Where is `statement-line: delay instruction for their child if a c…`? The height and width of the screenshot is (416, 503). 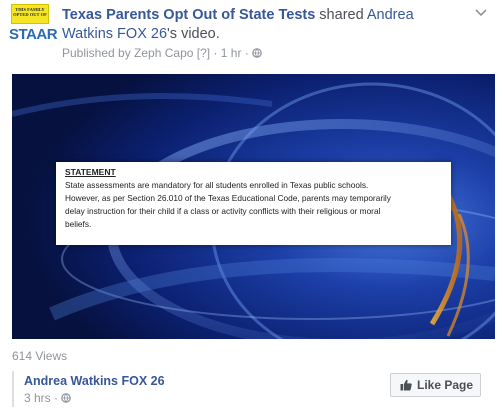 statement-line: delay instruction for their child if a c… is located at coordinates (223, 211).